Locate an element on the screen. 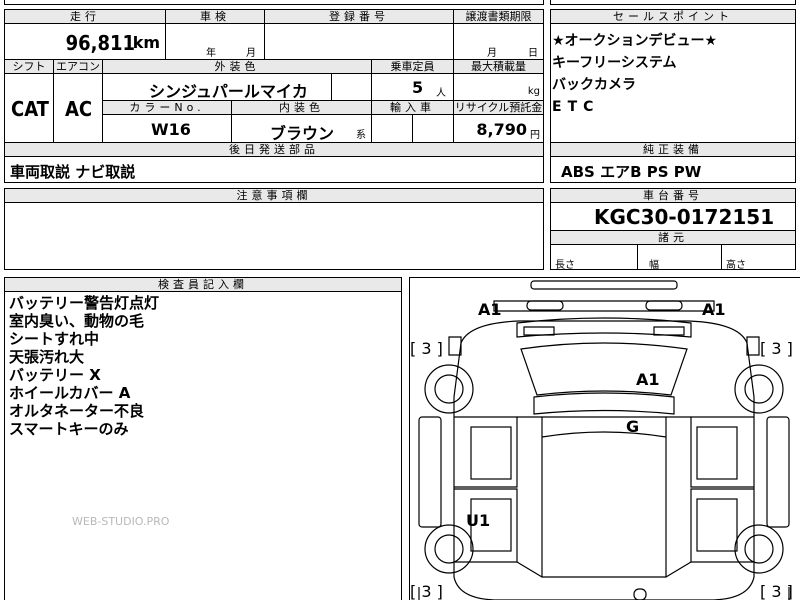 The image size is (800, 601). dimensions-header: 諸元 is located at coordinates (673, 237).